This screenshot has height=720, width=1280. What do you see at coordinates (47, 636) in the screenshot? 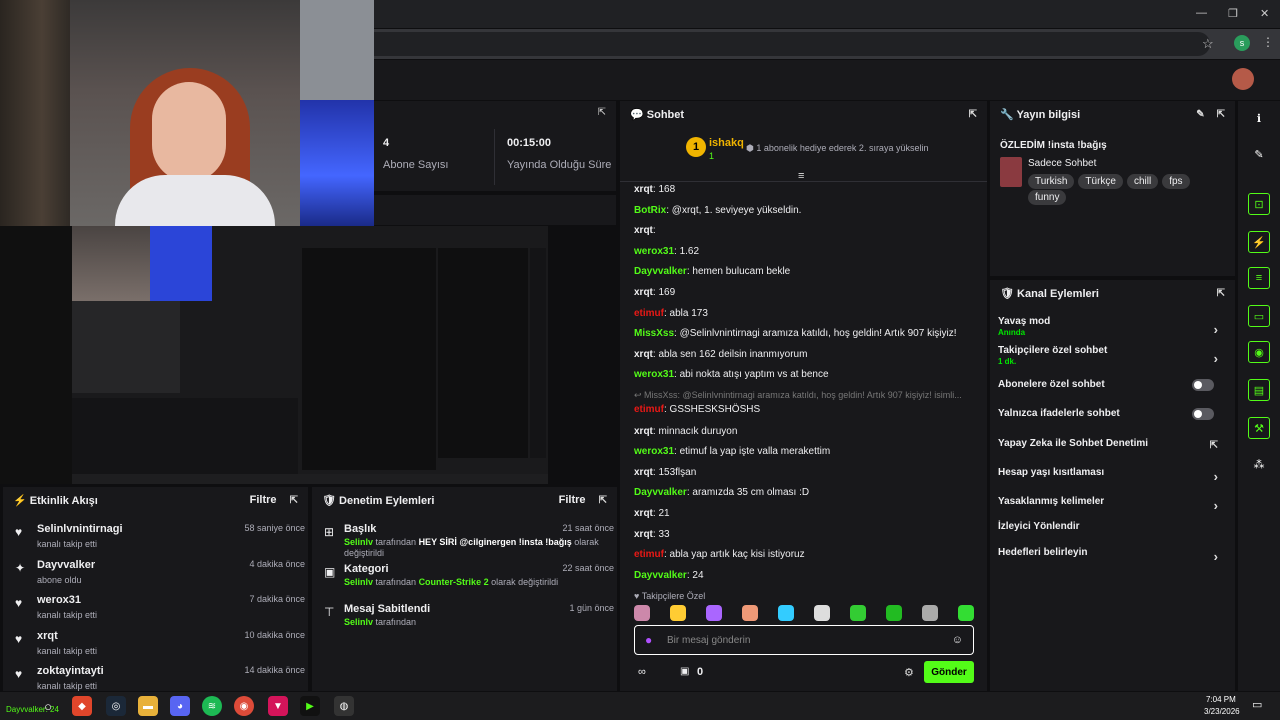
I see `event-username: xrqt` at bounding box center [47, 636].